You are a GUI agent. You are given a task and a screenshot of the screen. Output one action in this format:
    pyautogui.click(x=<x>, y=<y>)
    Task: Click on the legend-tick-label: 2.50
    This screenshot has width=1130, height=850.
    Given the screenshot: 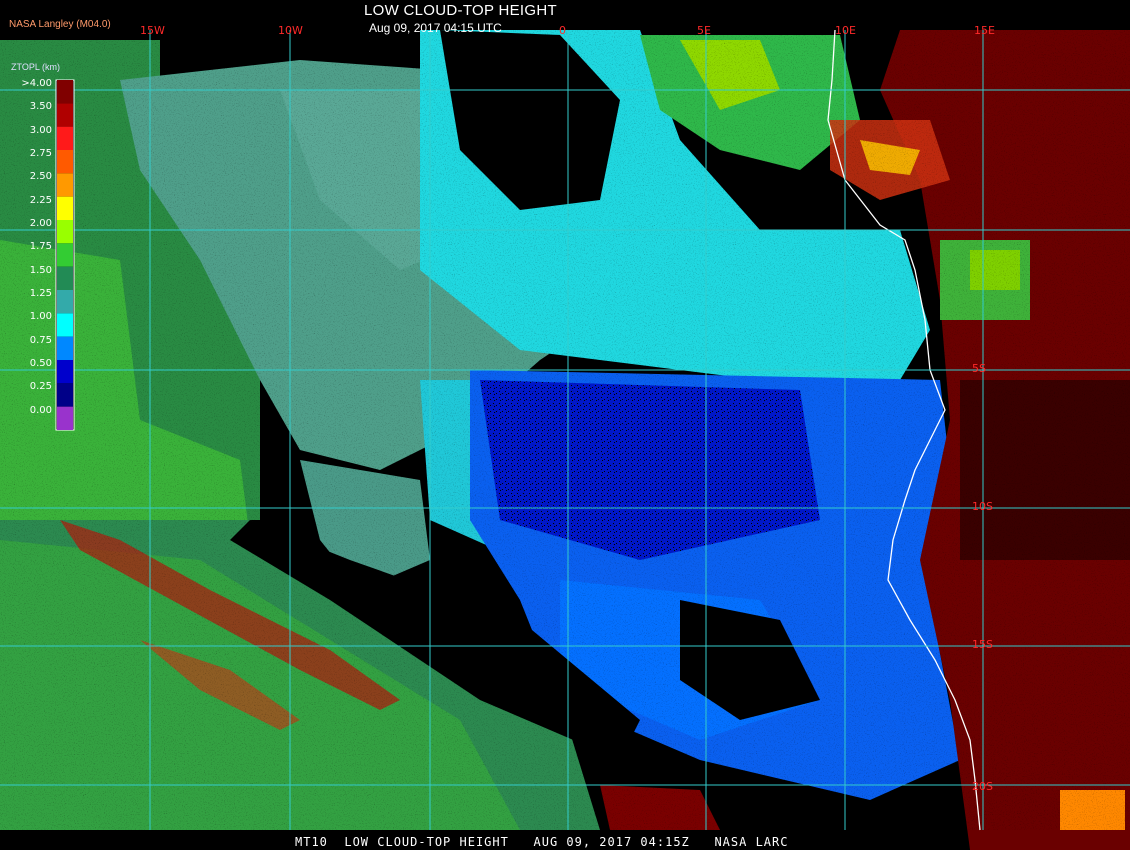 What is the action you would take?
    pyautogui.click(x=40, y=177)
    